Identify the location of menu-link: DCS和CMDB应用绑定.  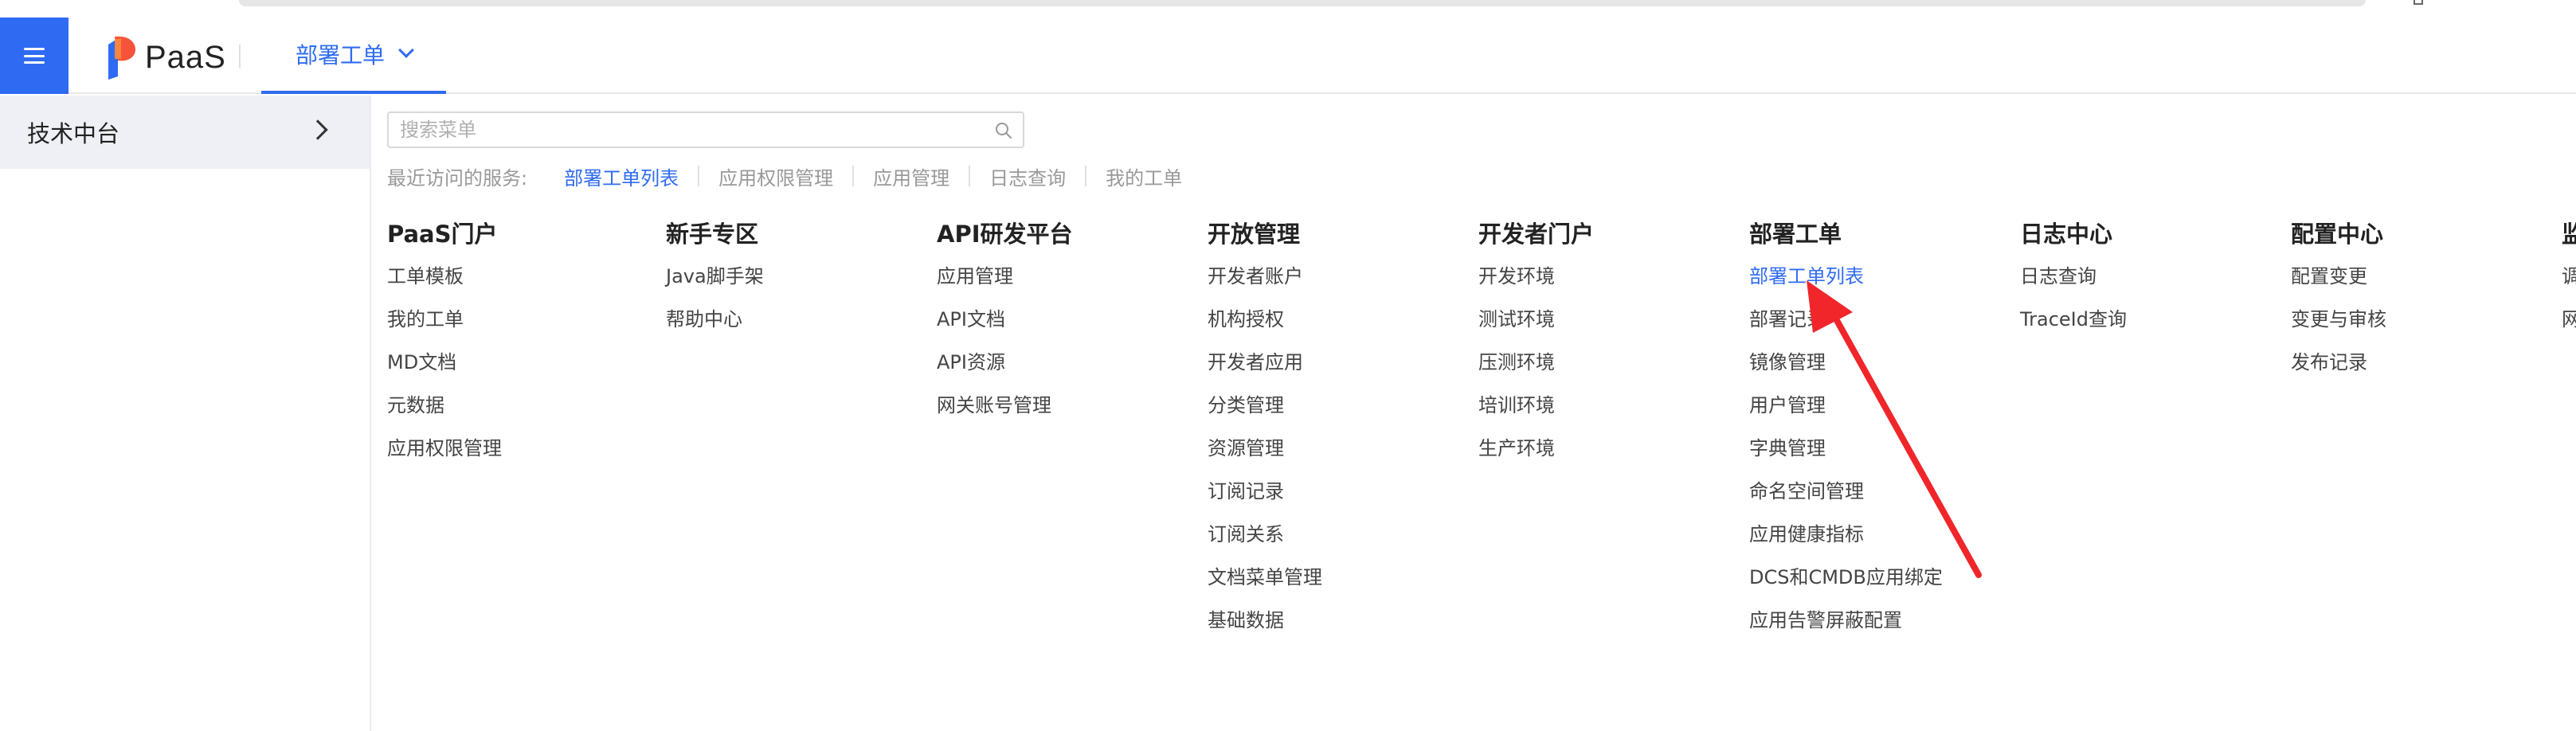
(1846, 577).